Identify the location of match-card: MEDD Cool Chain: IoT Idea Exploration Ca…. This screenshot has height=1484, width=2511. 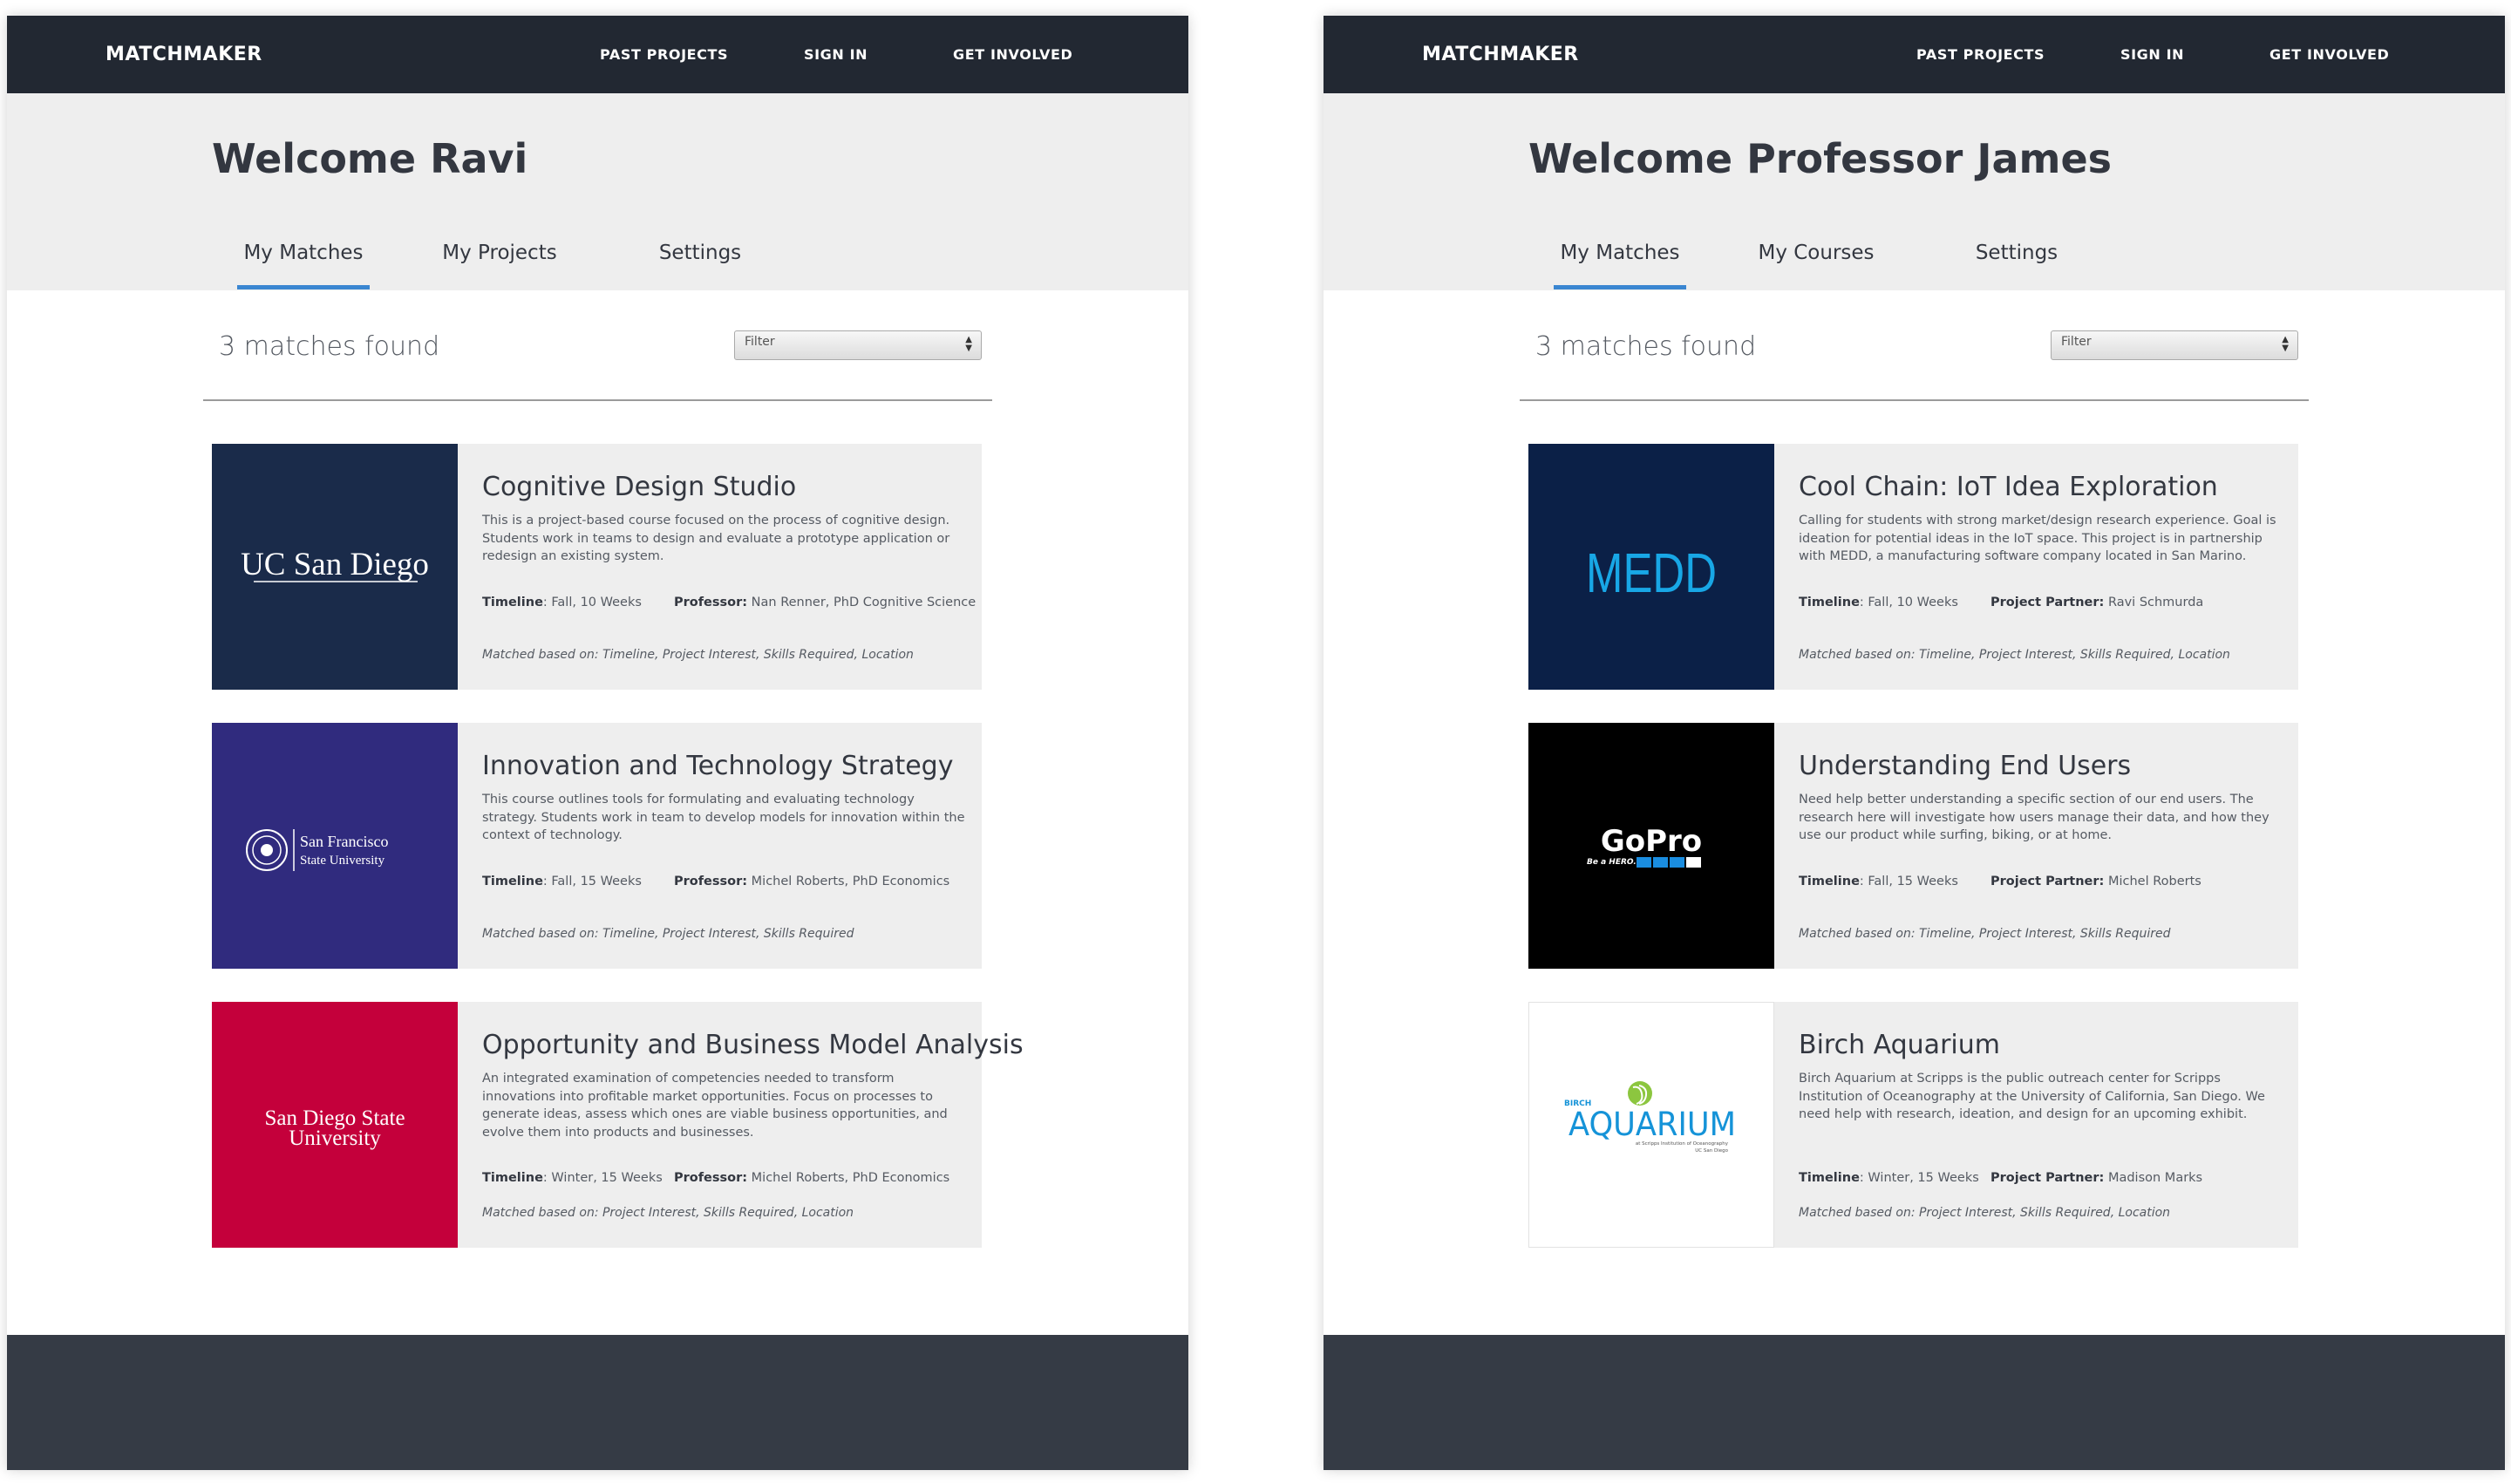
(1913, 567).